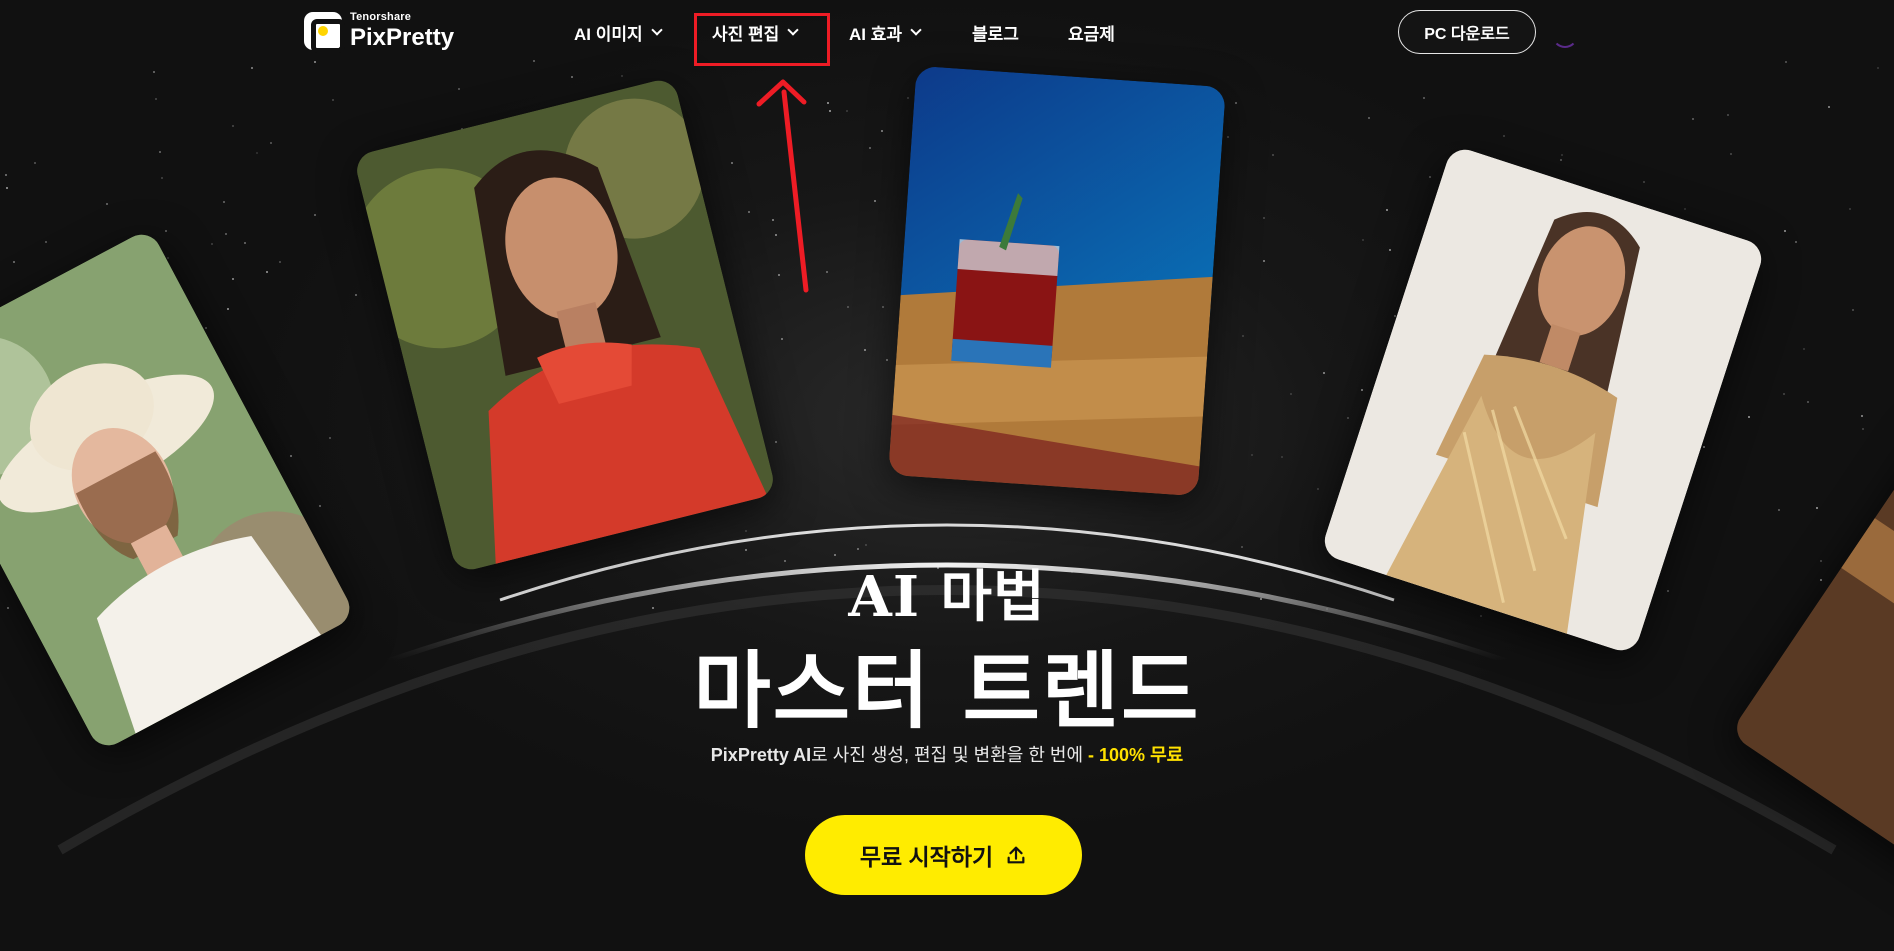 This screenshot has height=951, width=1894. I want to click on hero-subtitle: AI 마법, so click(947, 597).